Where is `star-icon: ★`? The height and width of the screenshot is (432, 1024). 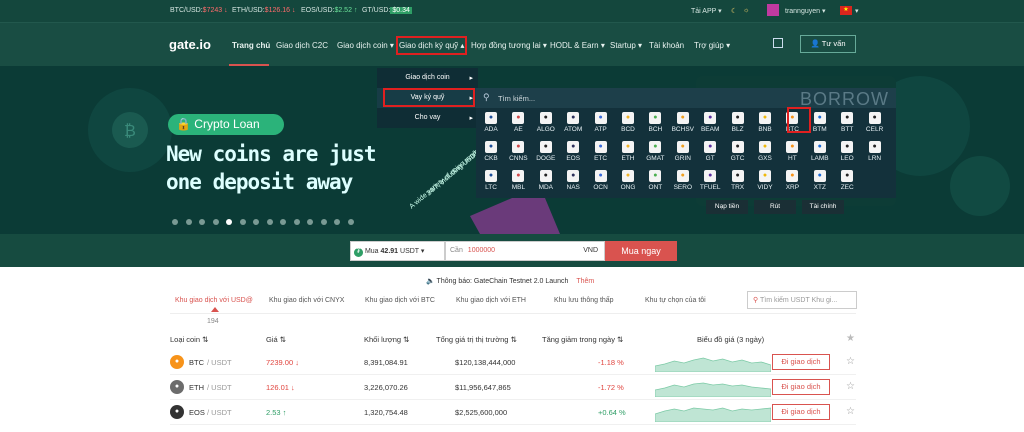
star-icon: ★ is located at coordinates (850, 338).